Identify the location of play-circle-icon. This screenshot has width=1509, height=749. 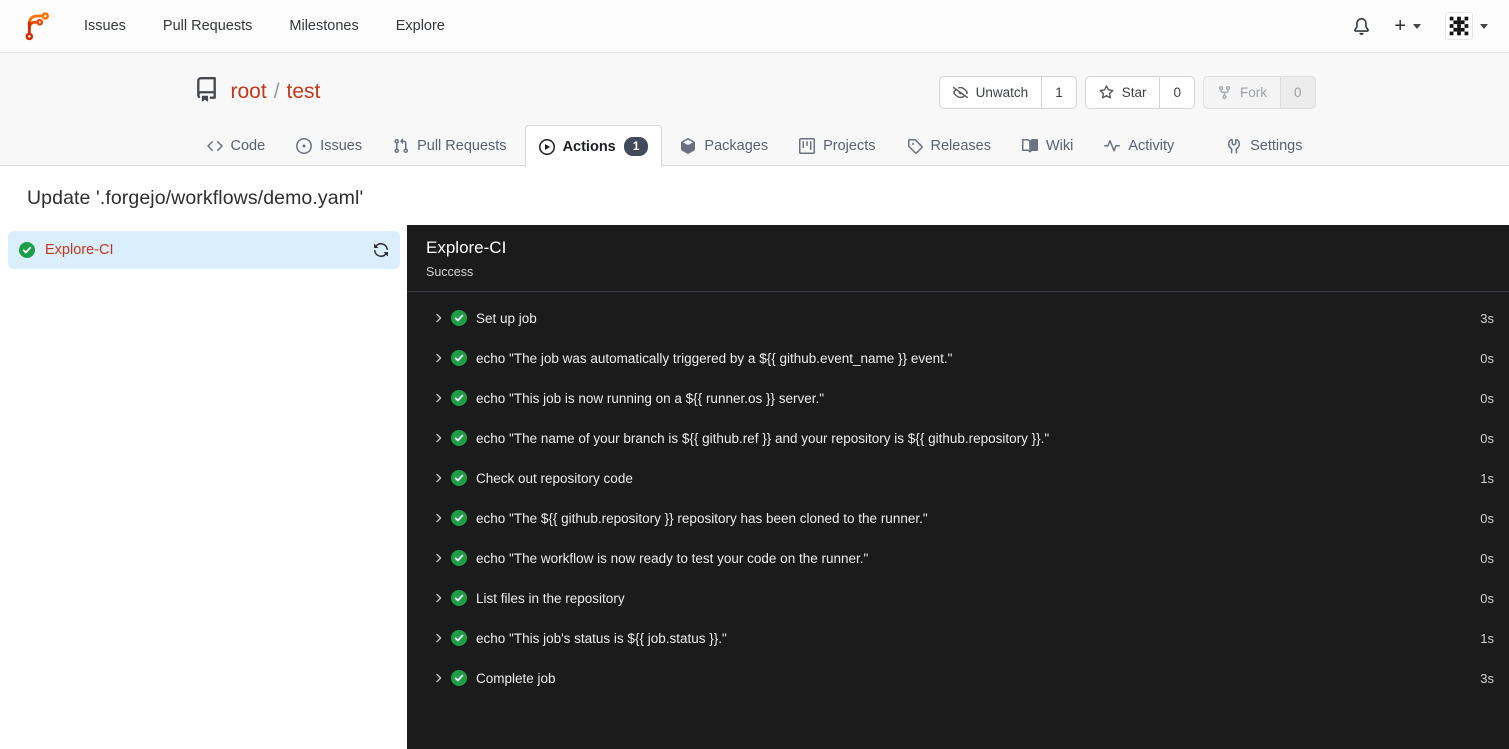
(547, 147).